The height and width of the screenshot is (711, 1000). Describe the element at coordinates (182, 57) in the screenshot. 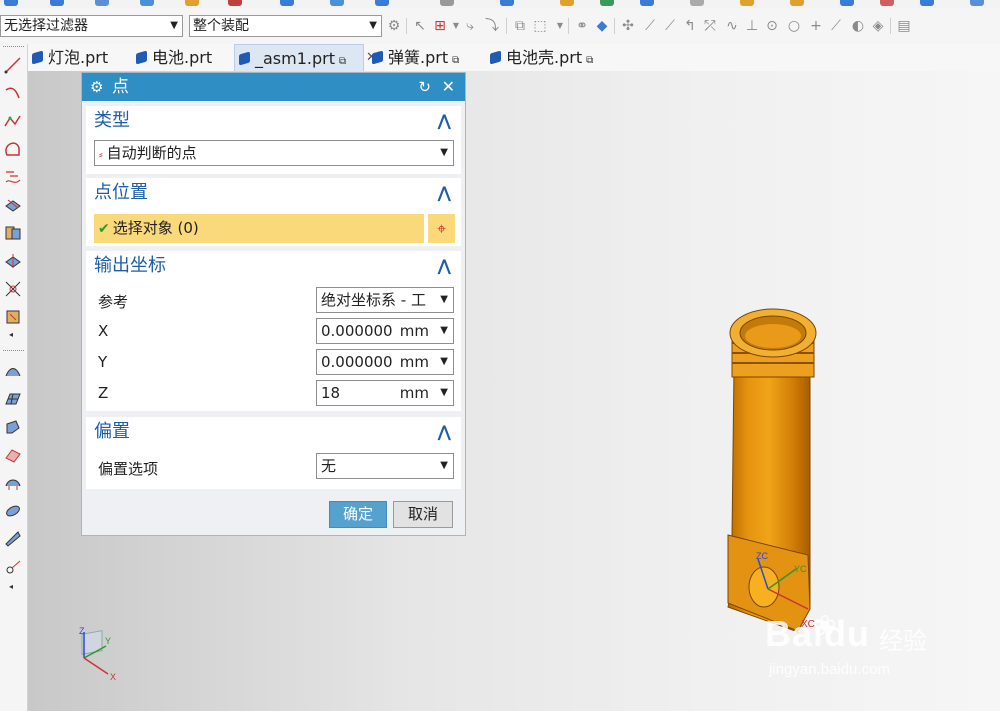

I see `tab-label: 电池.prt` at that location.